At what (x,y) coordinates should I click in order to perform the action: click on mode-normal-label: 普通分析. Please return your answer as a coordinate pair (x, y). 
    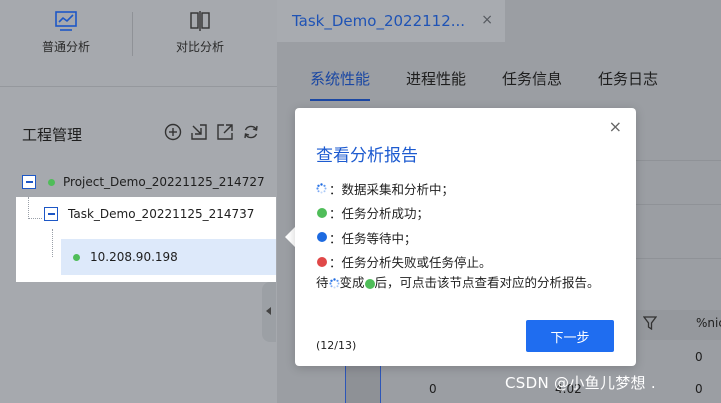
    Looking at the image, I should click on (65, 47).